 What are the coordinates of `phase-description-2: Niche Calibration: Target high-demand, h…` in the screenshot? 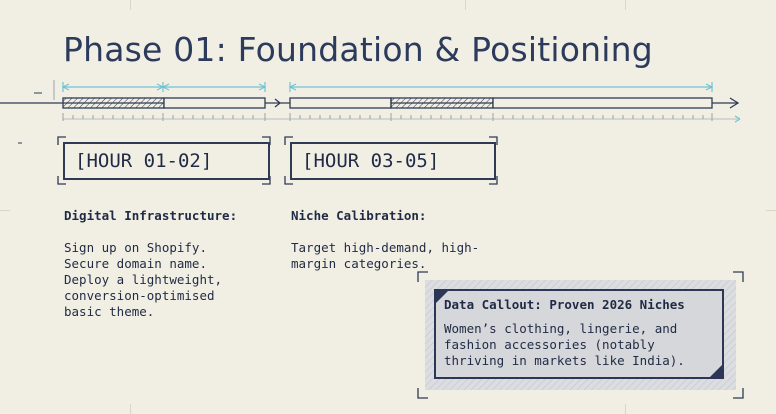 It's located at (401, 232).